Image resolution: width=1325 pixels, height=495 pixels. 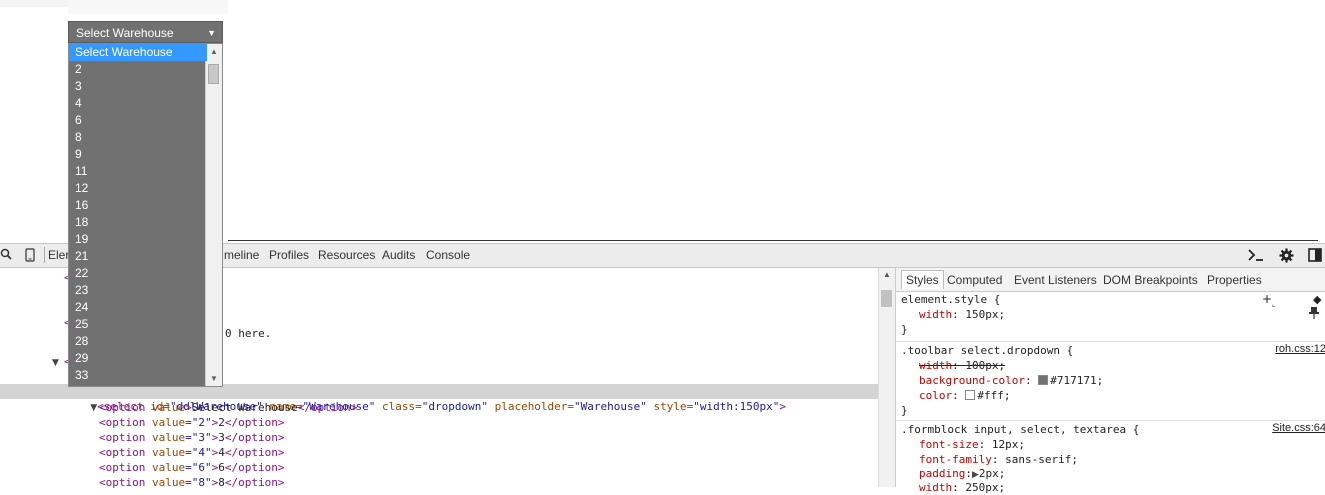 What do you see at coordinates (214, 378) in the screenshot?
I see `scroll-down-icon: ▼` at bounding box center [214, 378].